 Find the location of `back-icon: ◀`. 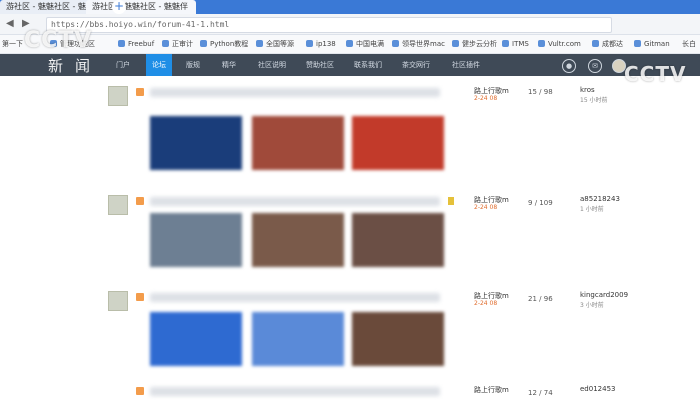

back-icon: ◀ is located at coordinates (10, 23).